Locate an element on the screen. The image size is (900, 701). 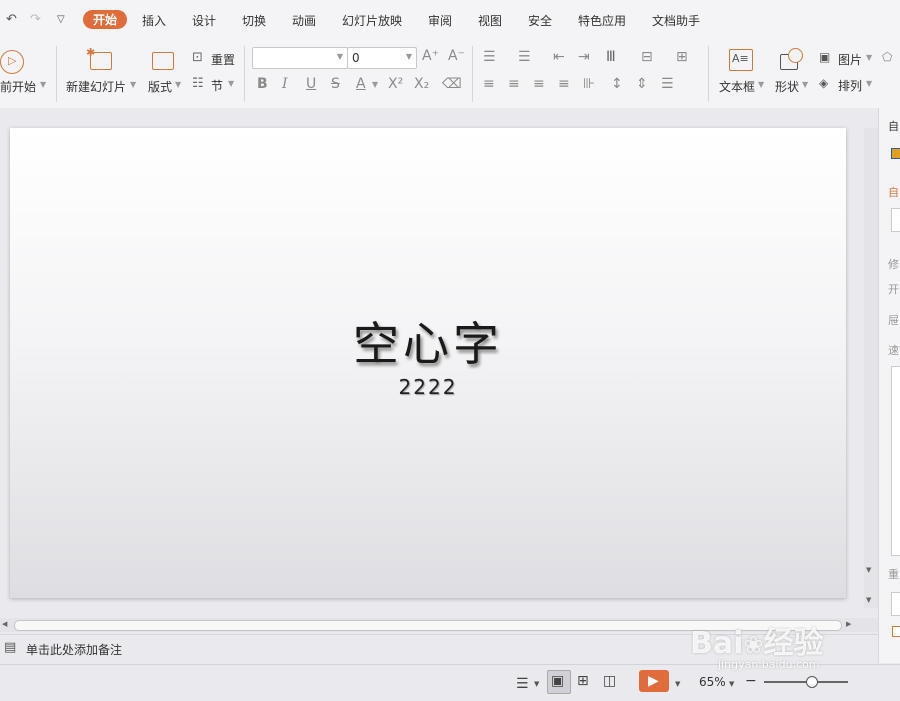
decrease-font-icon: A⁻ is located at coordinates (456, 56).